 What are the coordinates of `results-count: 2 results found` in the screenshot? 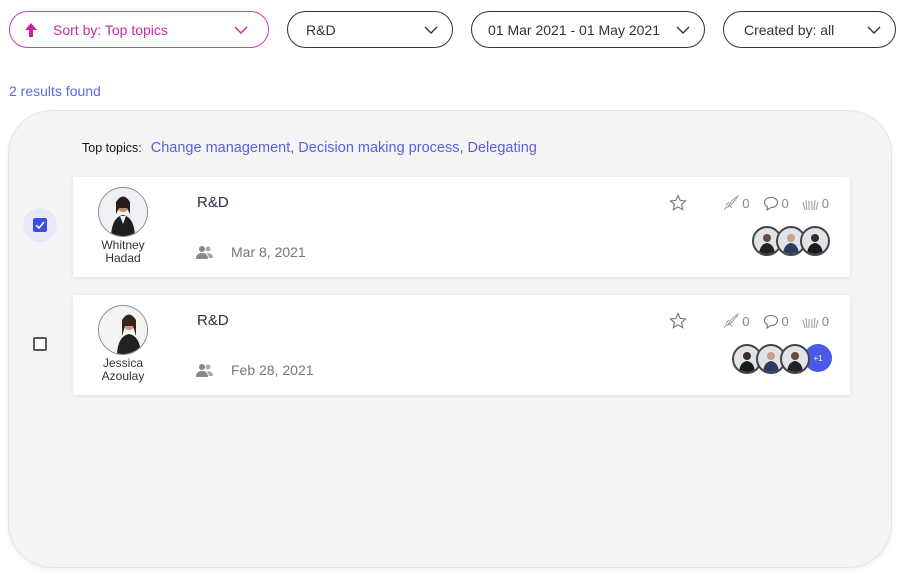 It's located at (55, 91).